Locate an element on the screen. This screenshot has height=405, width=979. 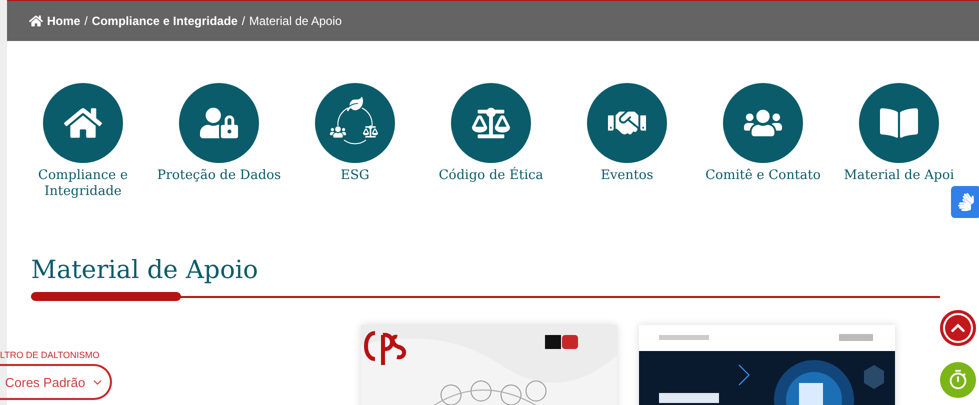
page-title: Material de Apoio is located at coordinates (145, 269).